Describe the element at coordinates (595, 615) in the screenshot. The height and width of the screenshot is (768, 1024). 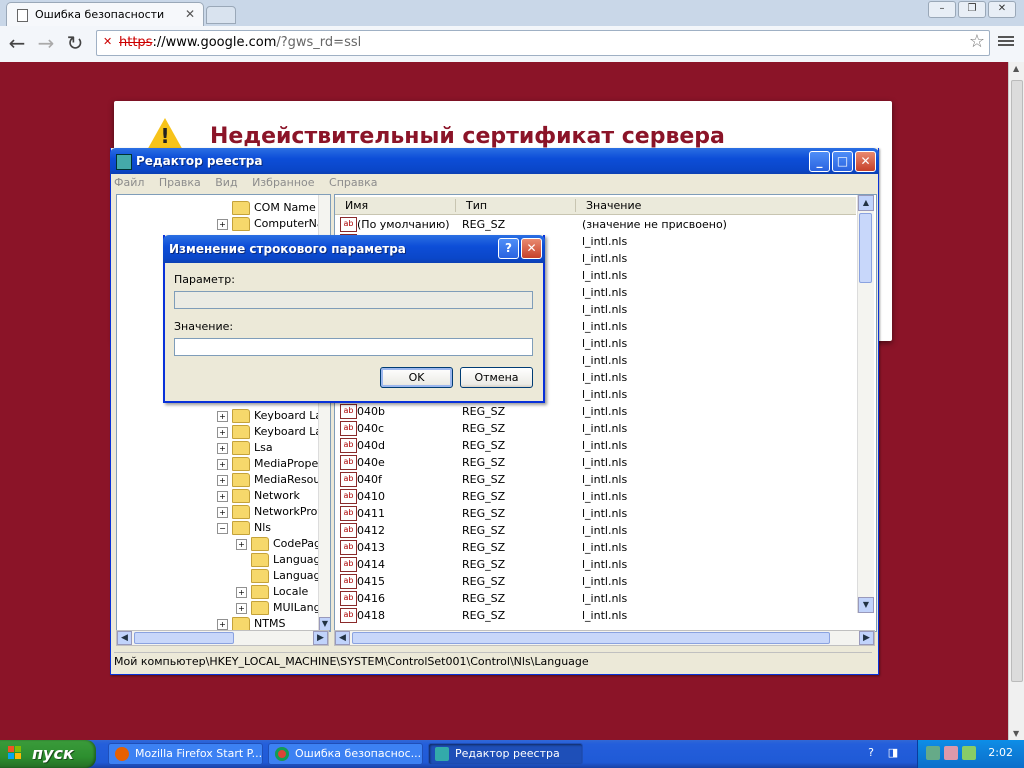
I see `list-item: ab 0418 REG_SZ l_intl.nls` at that location.